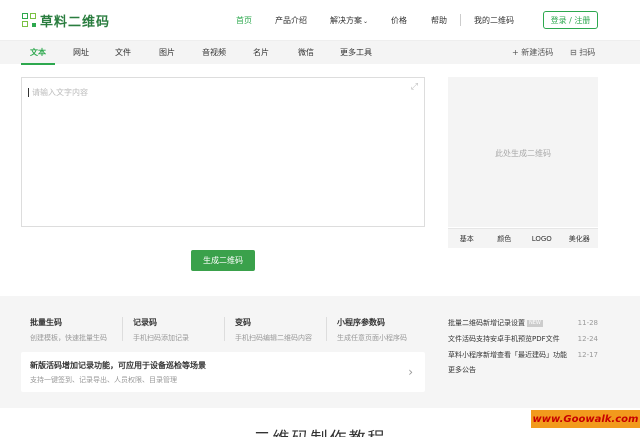  What do you see at coordinates (103, 380) in the screenshot?
I see `banner-desc: 支持一键签到、记录导出、人员权限、目录管理` at bounding box center [103, 380].